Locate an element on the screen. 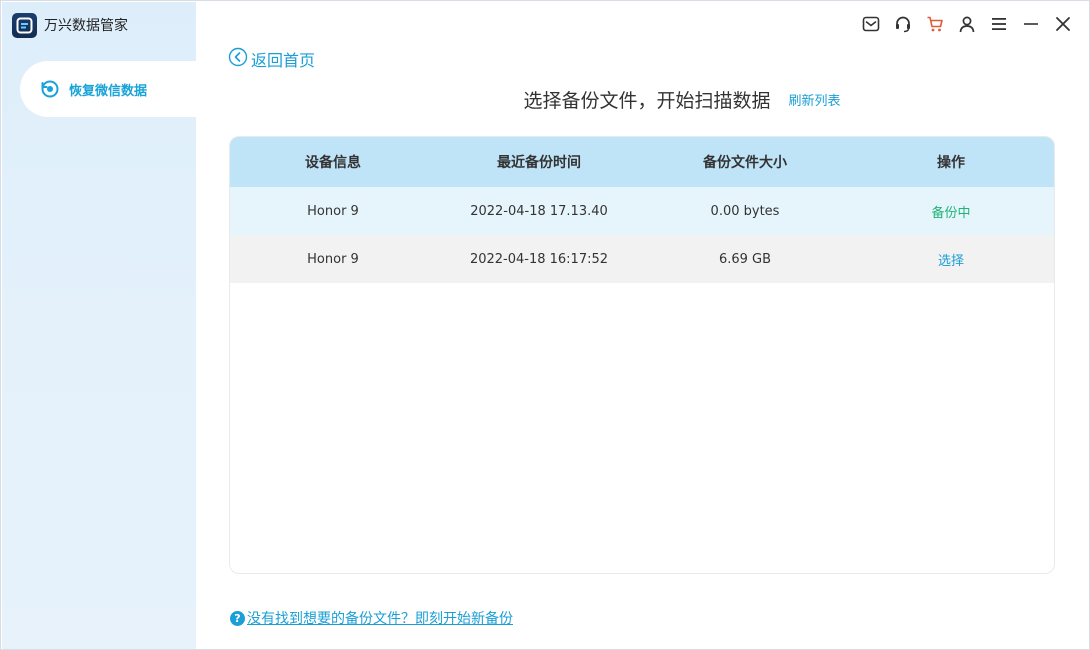 Image resolution: width=1090 pixels, height=650 pixels. minimize-icon is located at coordinates (1031, 24).